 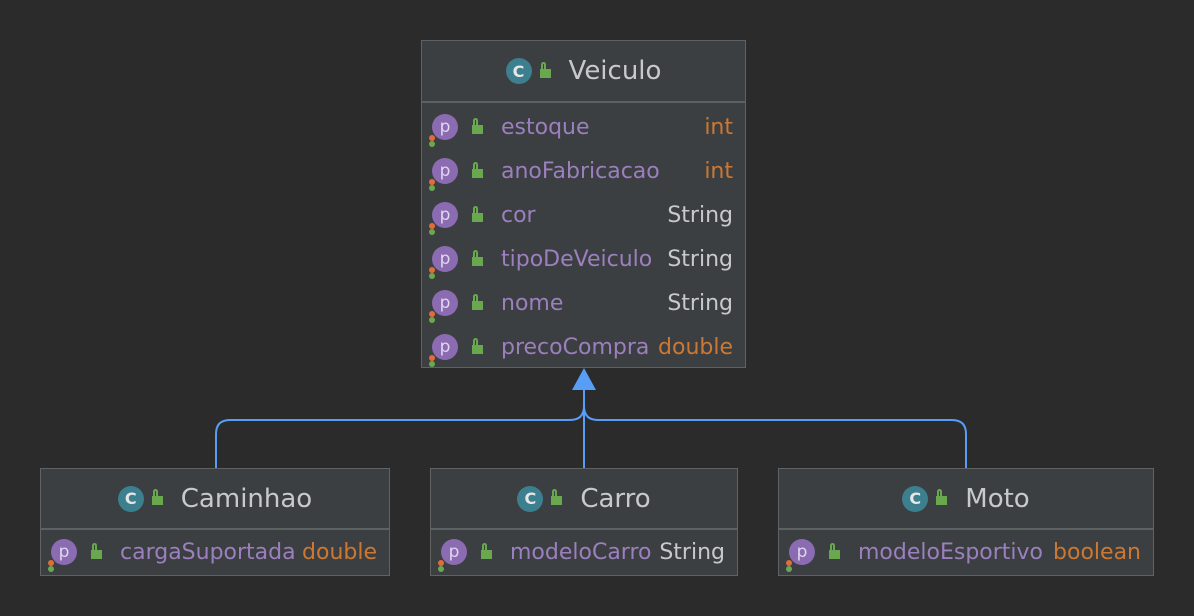 What do you see at coordinates (545, 127) in the screenshot?
I see `field-name: estoque` at bounding box center [545, 127].